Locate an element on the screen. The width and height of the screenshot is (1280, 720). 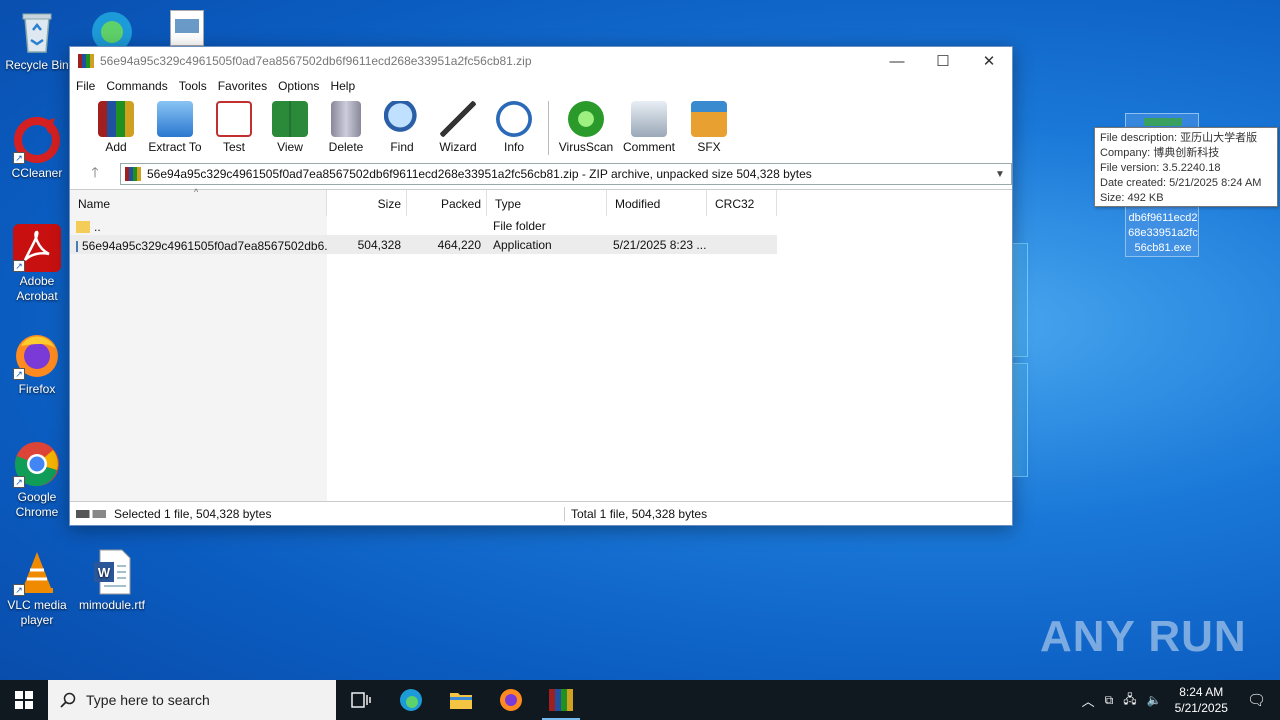
folder-icon is located at coordinates (461, 701).